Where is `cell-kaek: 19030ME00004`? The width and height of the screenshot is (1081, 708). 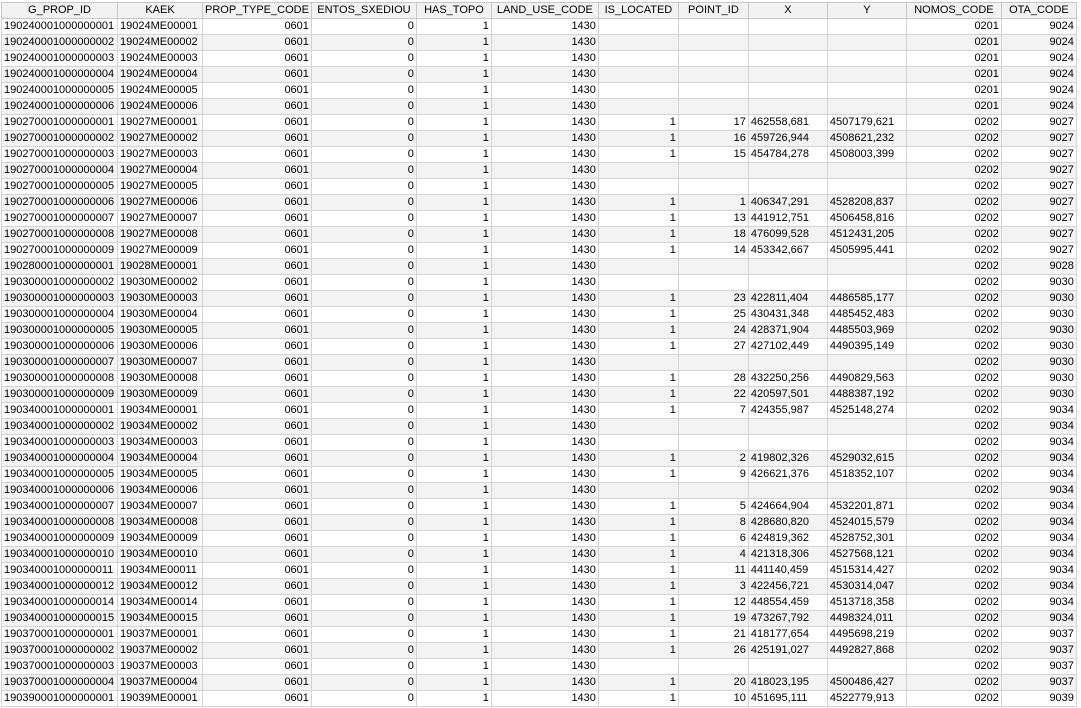
cell-kaek: 19030ME00004 is located at coordinates (160, 314).